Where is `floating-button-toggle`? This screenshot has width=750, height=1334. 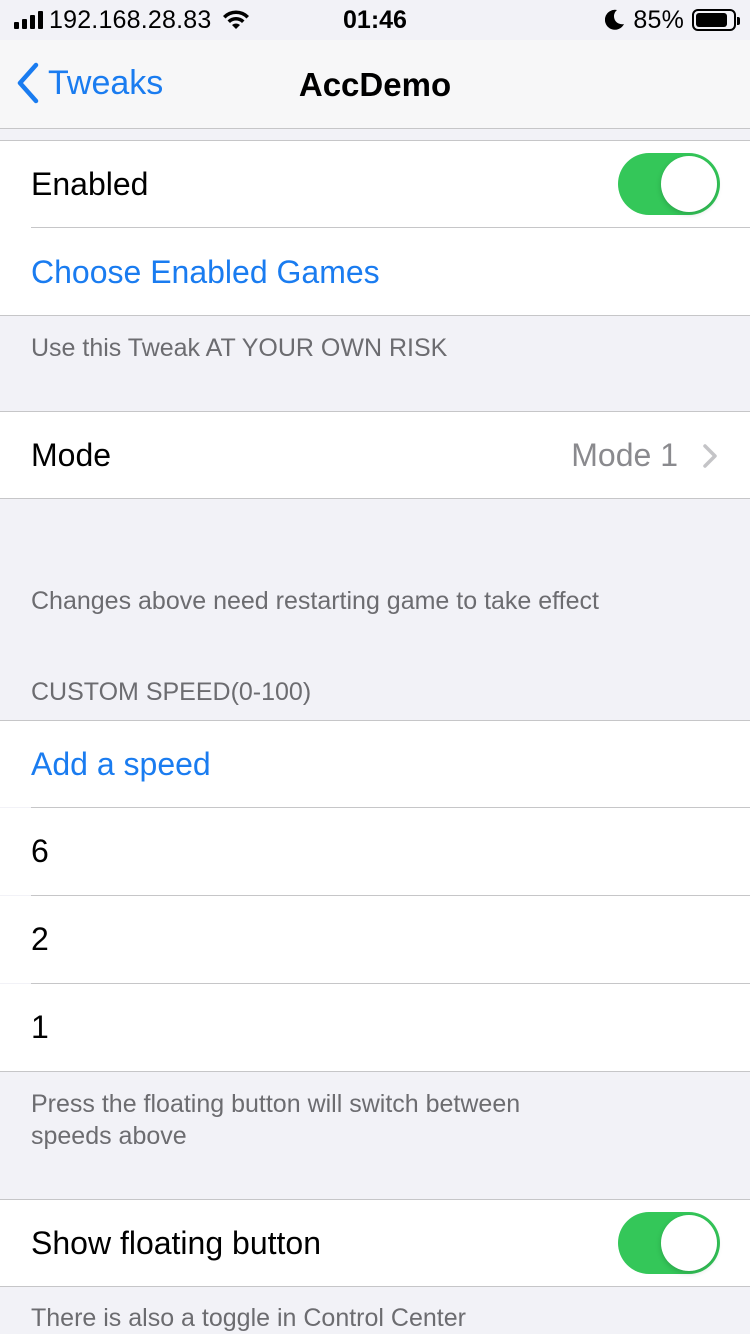 floating-button-toggle is located at coordinates (669, 1243).